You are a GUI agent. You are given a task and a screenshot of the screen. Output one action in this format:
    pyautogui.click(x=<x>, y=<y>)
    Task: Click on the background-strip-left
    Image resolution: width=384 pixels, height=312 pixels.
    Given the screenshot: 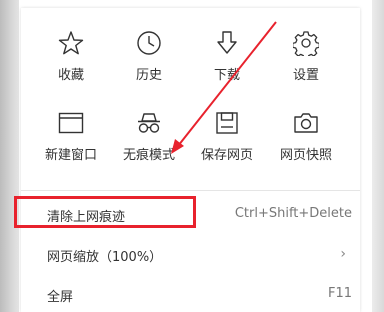 What is the action you would take?
    pyautogui.click(x=9, y=156)
    